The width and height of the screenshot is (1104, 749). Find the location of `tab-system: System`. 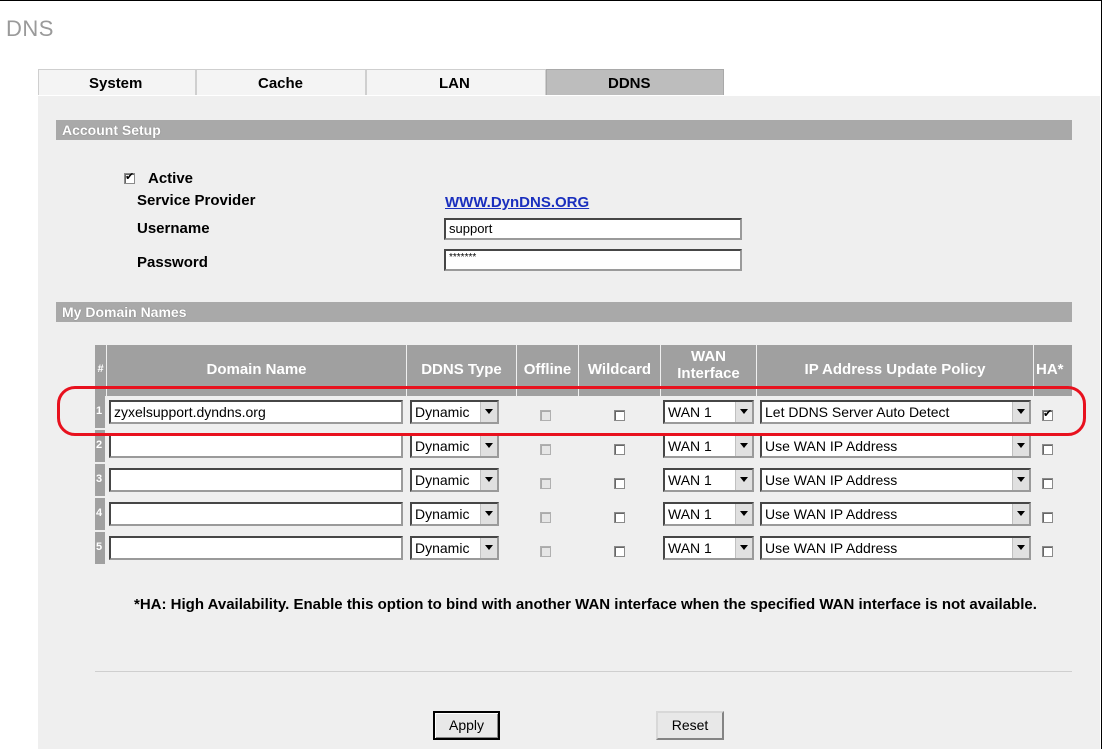

tab-system: System is located at coordinates (117, 82).